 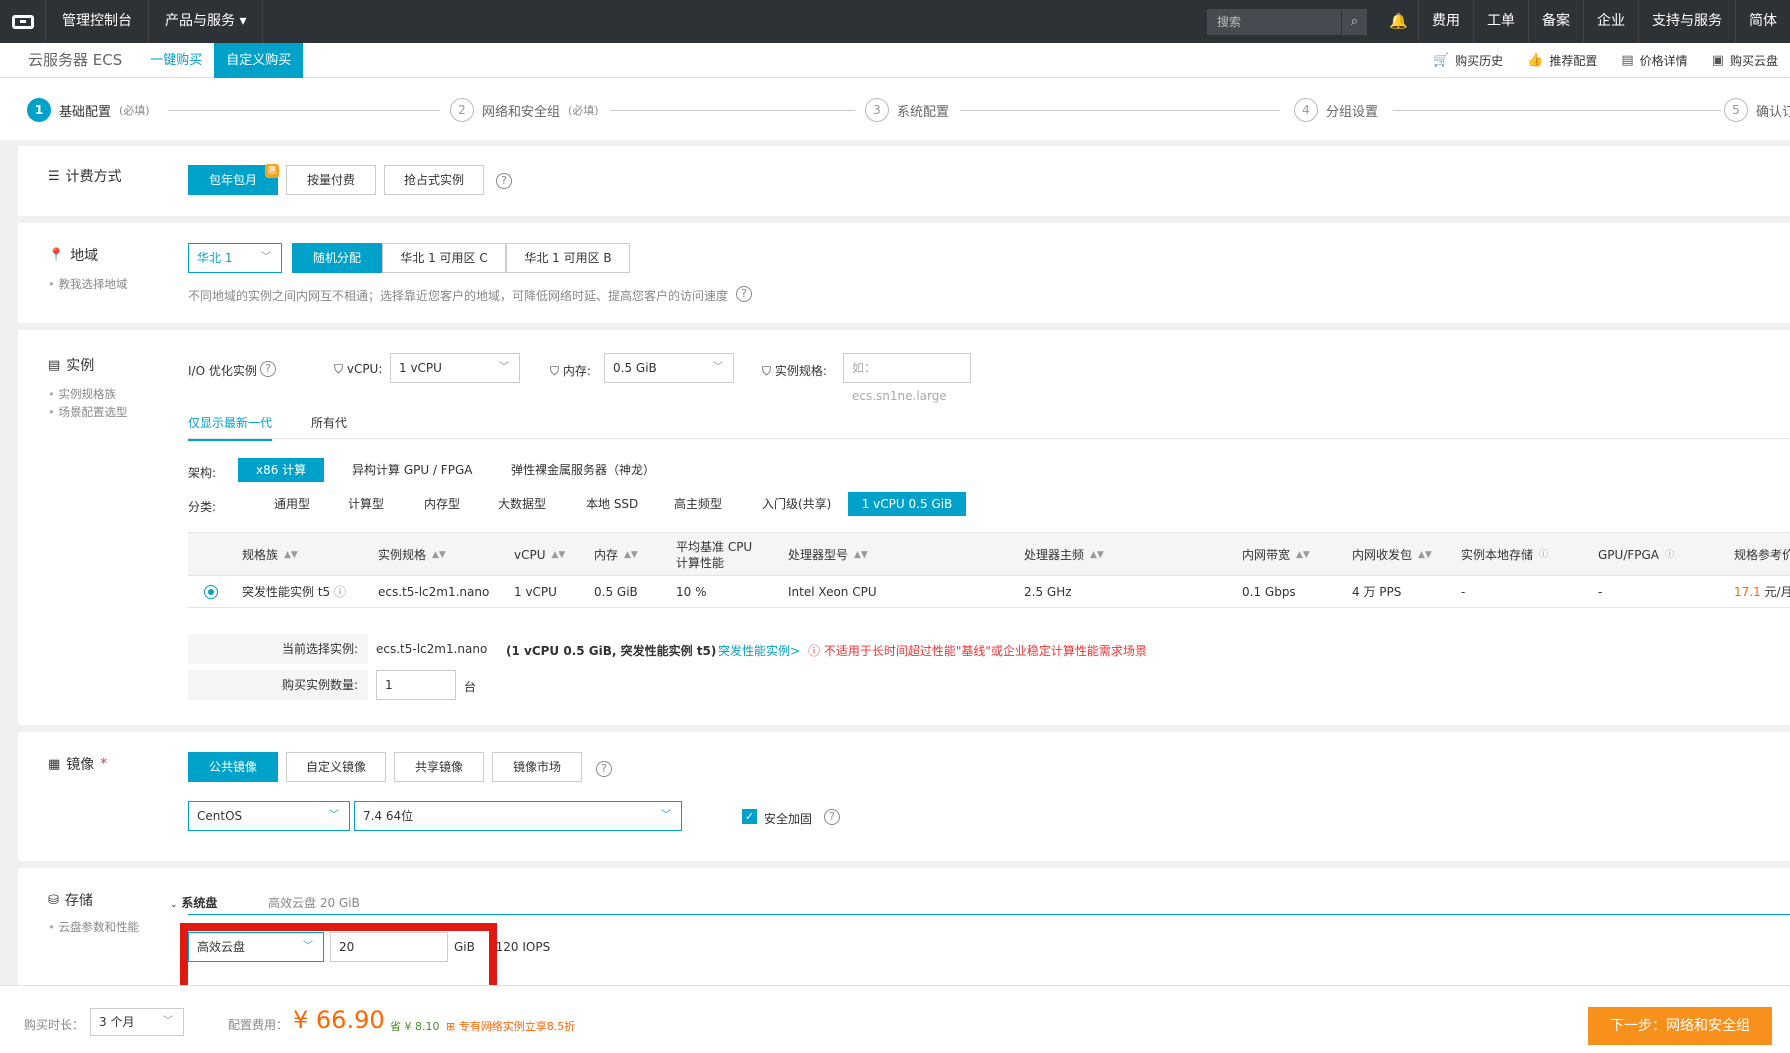 What do you see at coordinates (691, 592) in the screenshot?
I see `cell-cpu-perf: 10 %` at bounding box center [691, 592].